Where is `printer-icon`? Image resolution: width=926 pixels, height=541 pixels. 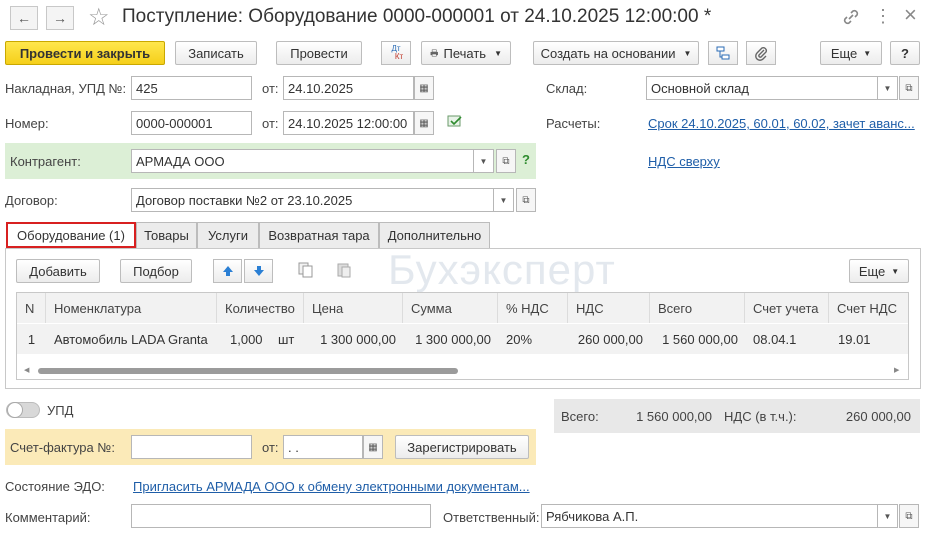 printer-icon is located at coordinates (434, 53).